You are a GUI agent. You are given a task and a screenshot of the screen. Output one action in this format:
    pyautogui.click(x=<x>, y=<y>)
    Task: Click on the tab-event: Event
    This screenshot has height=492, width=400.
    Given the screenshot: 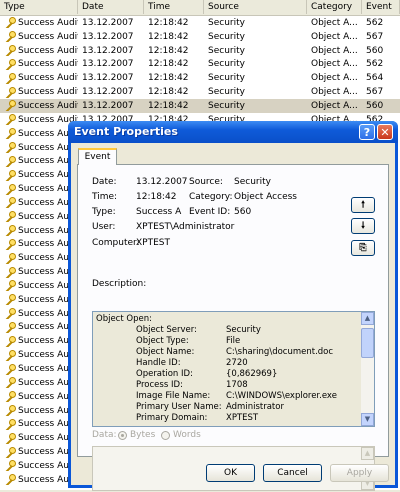 What is the action you would take?
    pyautogui.click(x=97, y=156)
    